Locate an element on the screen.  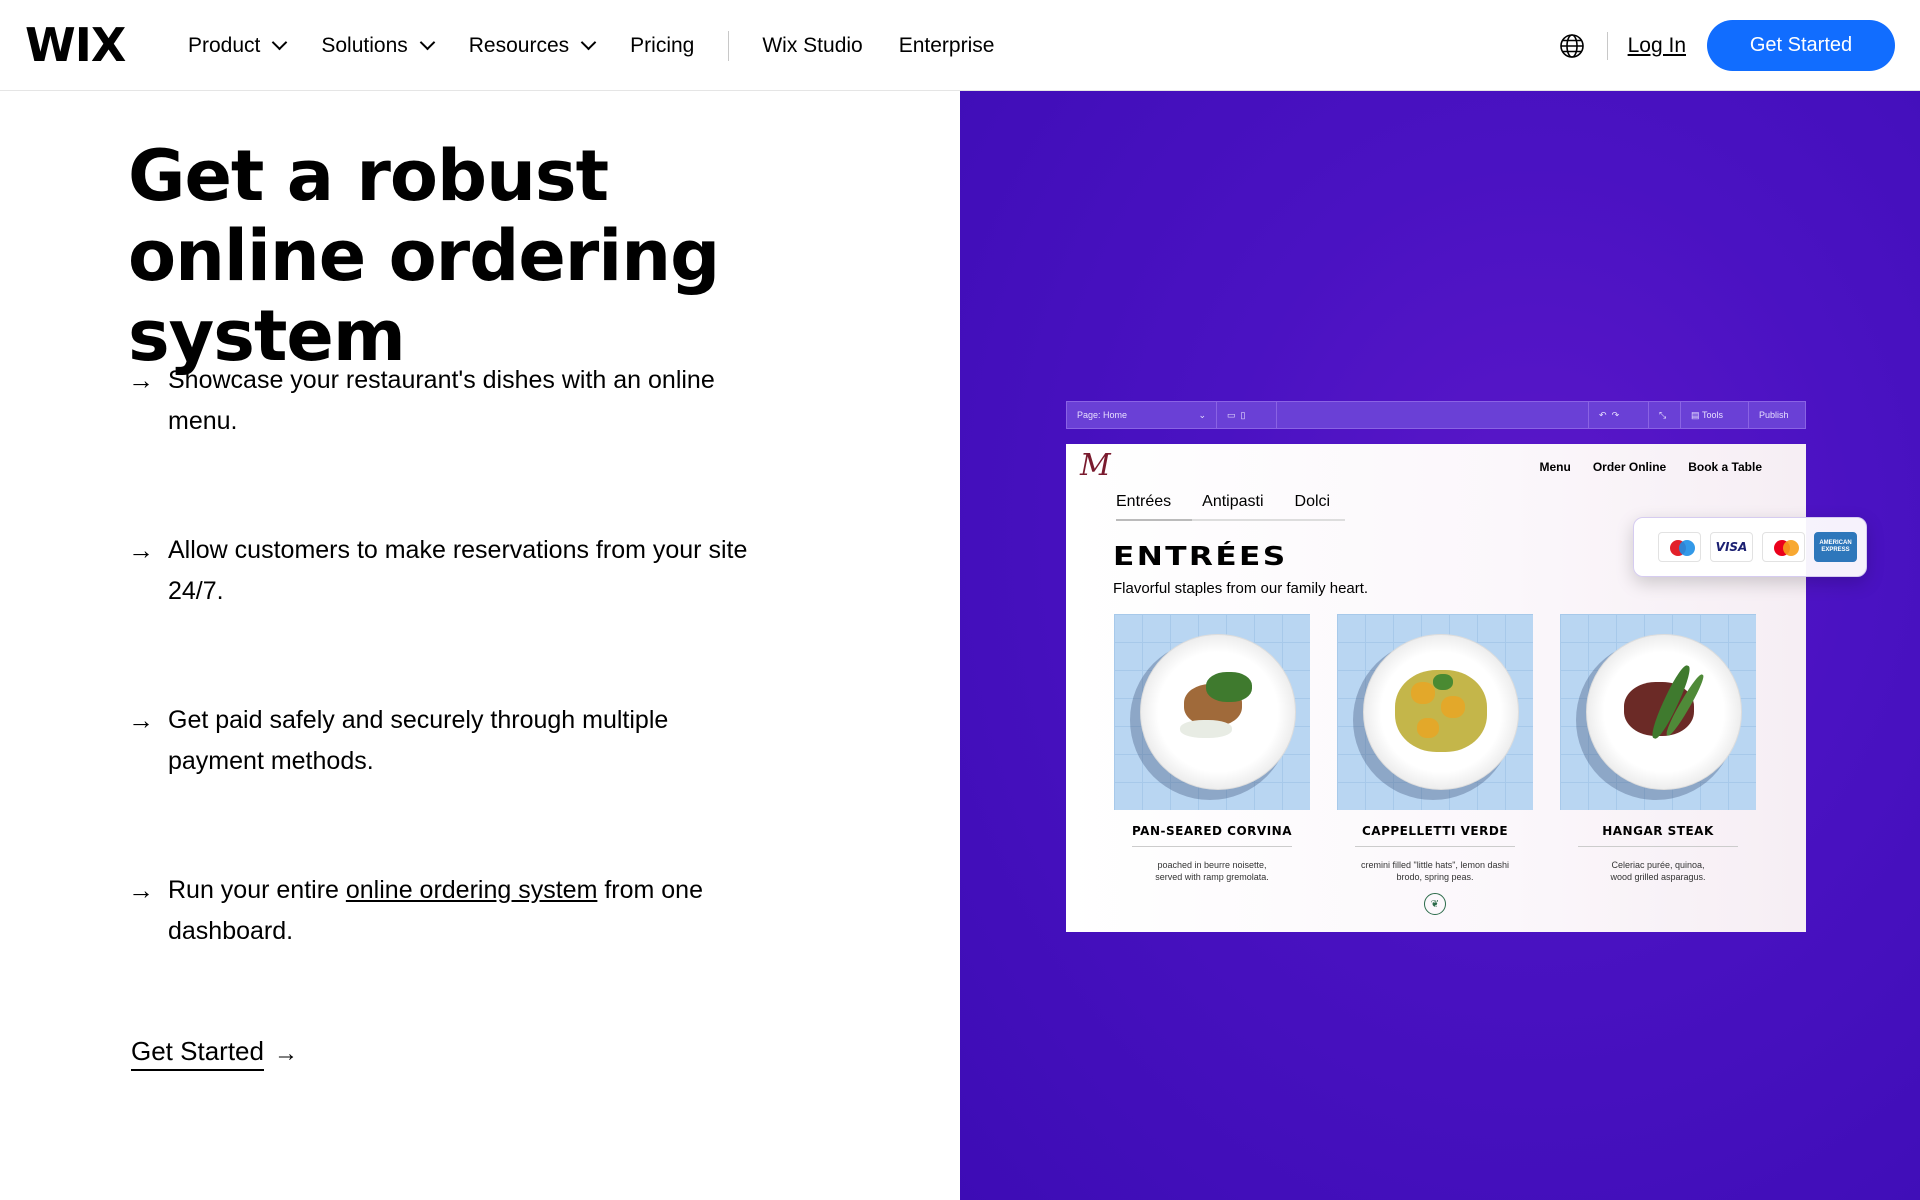
get-started-link: Get Started → is located at coordinates (214, 1053).